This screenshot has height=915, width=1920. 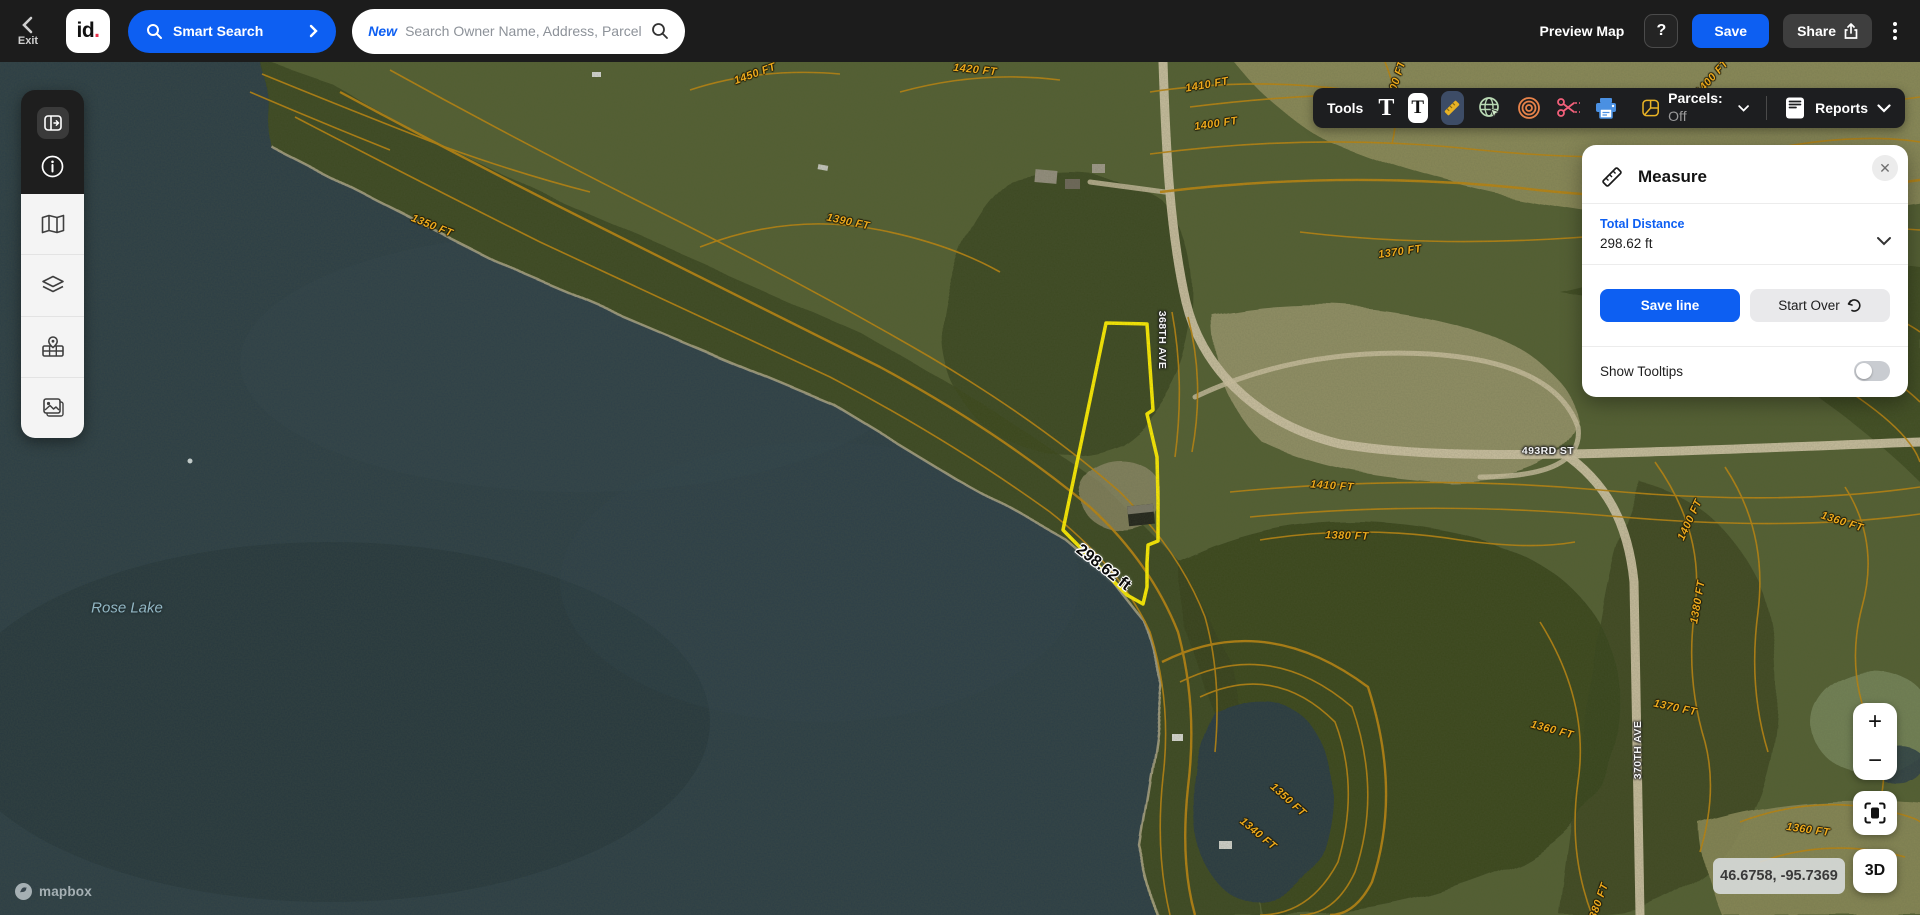 I want to click on sidebar-item-layers, so click(x=52, y=284).